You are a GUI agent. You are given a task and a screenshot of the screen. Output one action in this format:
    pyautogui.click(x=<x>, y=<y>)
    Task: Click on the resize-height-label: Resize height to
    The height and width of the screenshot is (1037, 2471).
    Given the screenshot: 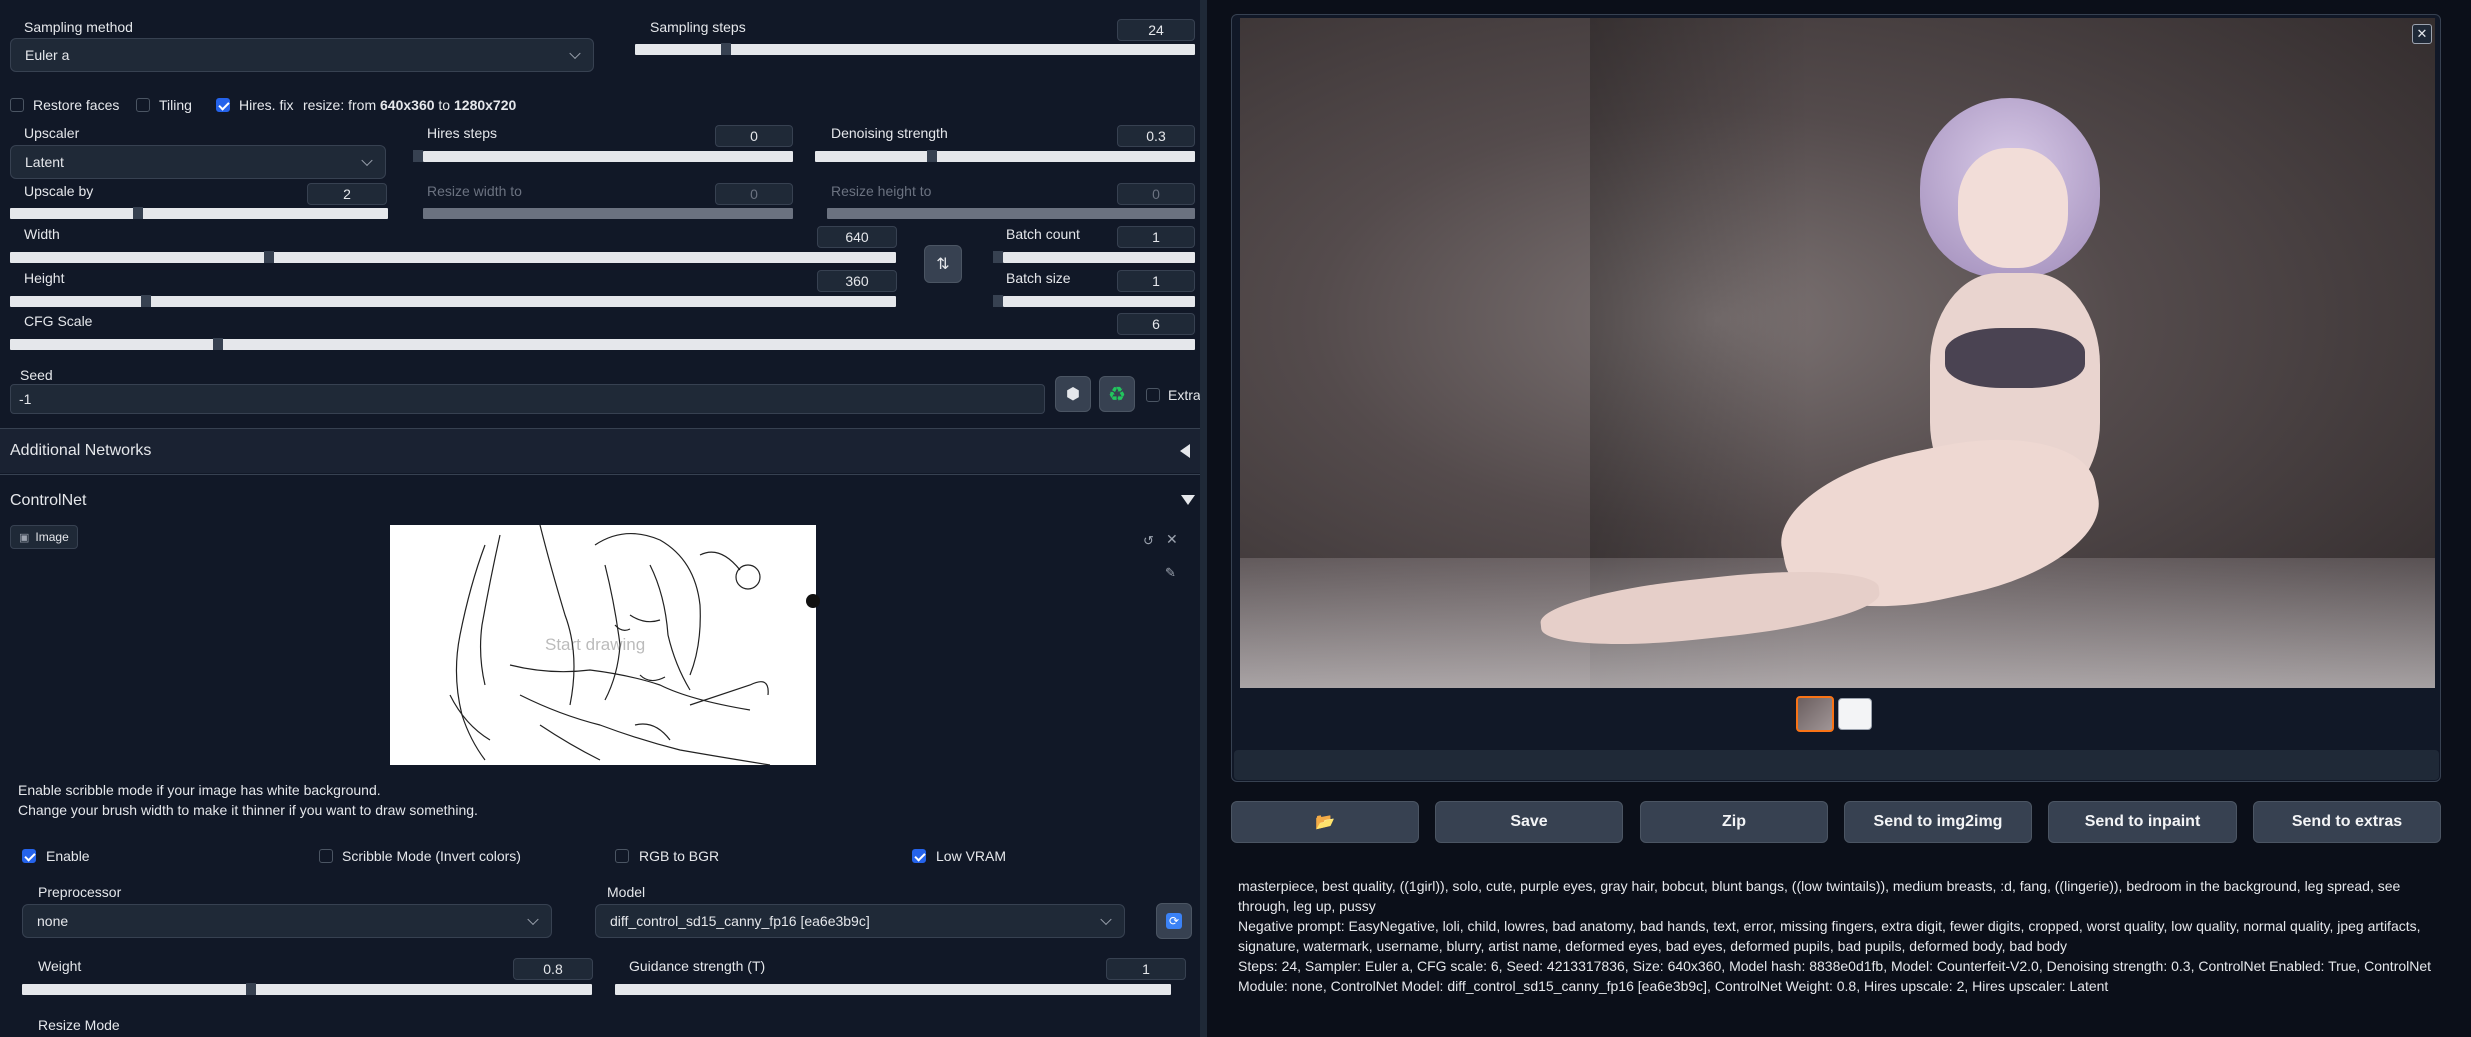 What is the action you would take?
    pyautogui.click(x=881, y=191)
    